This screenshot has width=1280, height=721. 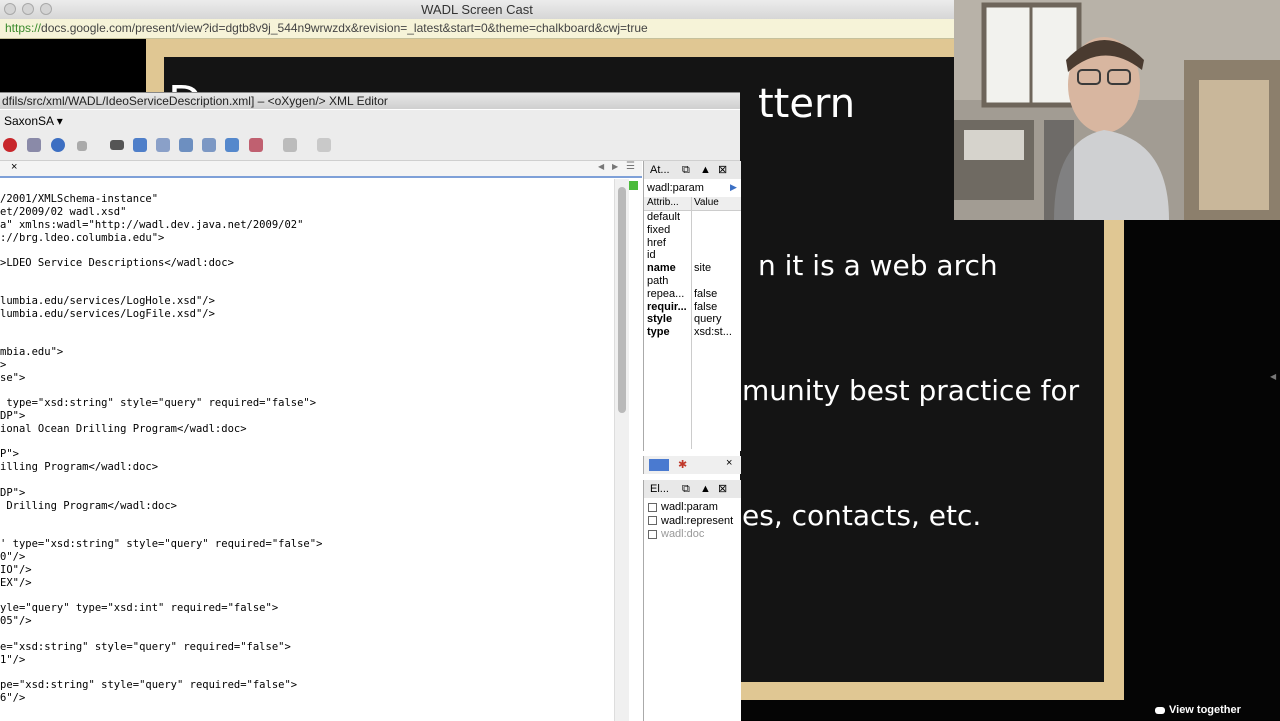 What do you see at coordinates (708, 319) in the screenshot?
I see `attribute-value: query` at bounding box center [708, 319].